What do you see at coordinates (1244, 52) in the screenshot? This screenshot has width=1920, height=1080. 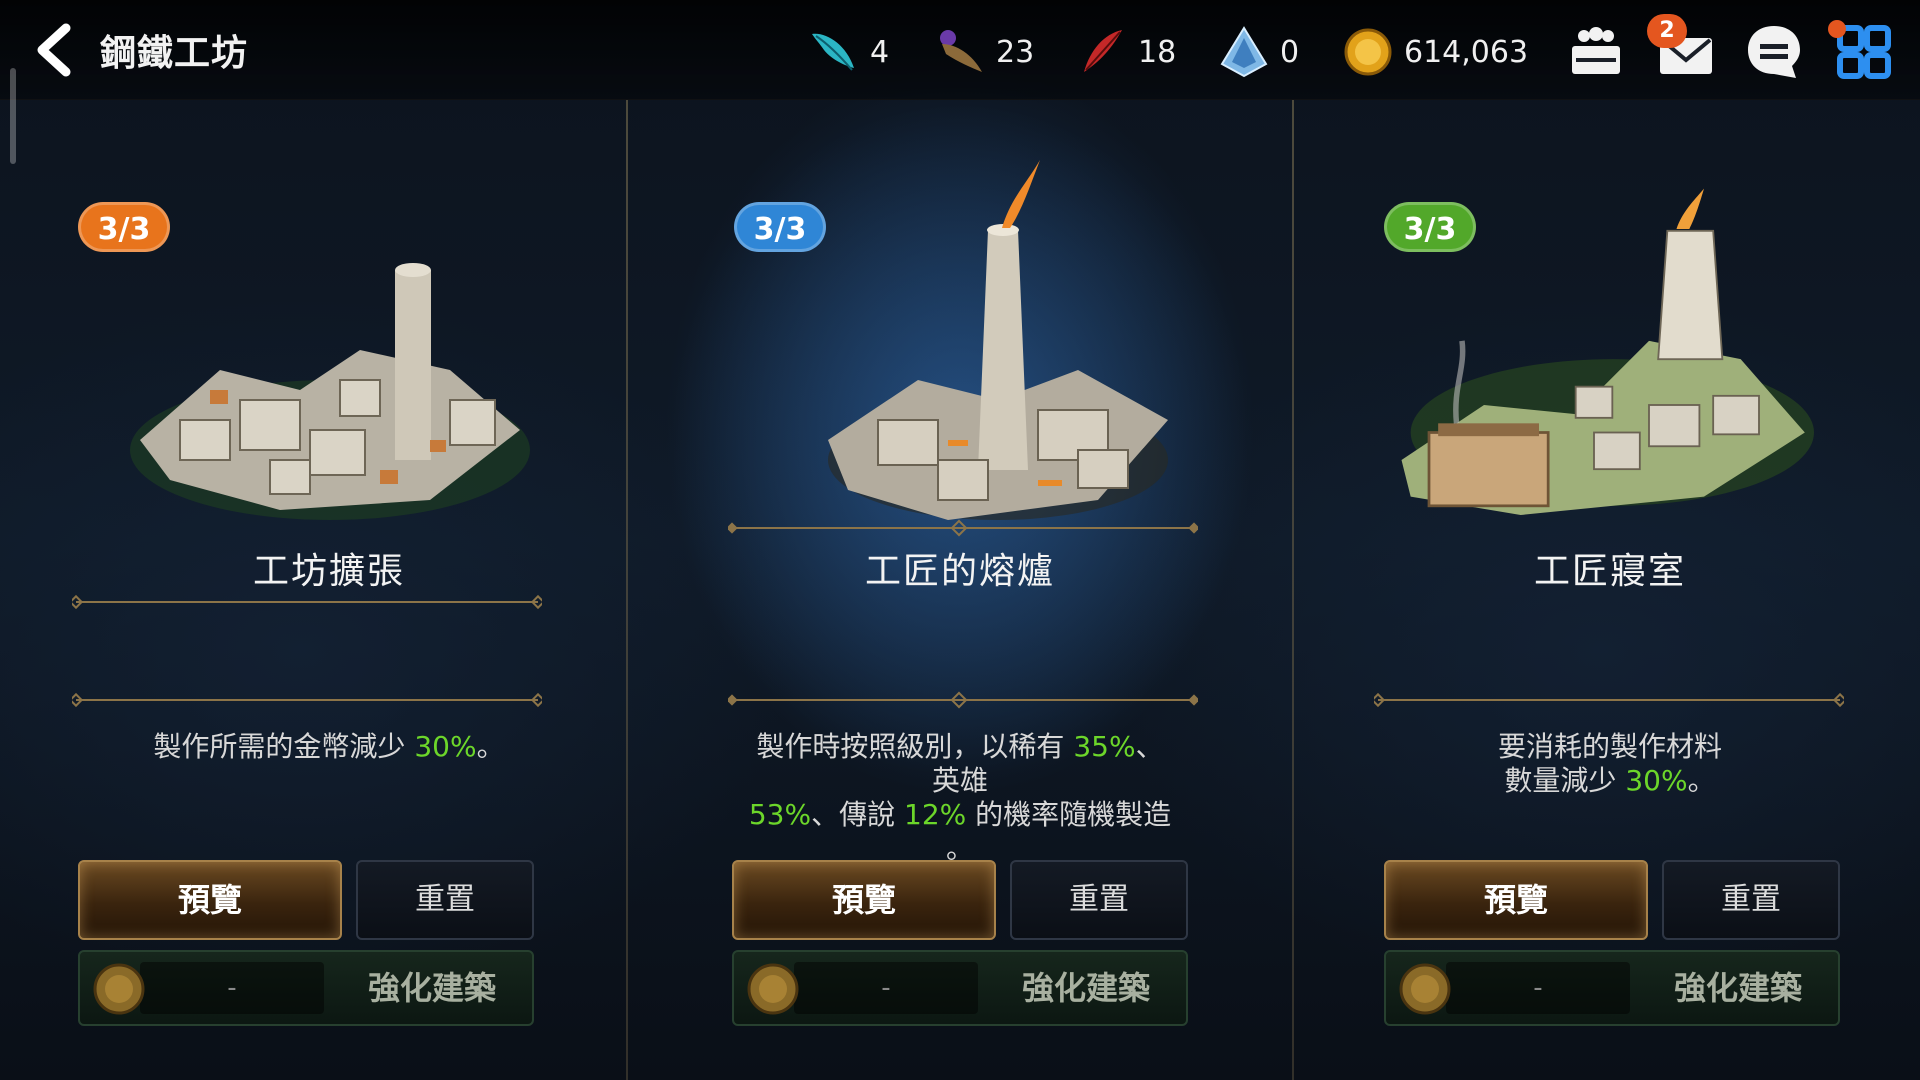 I see `crystal-icon` at bounding box center [1244, 52].